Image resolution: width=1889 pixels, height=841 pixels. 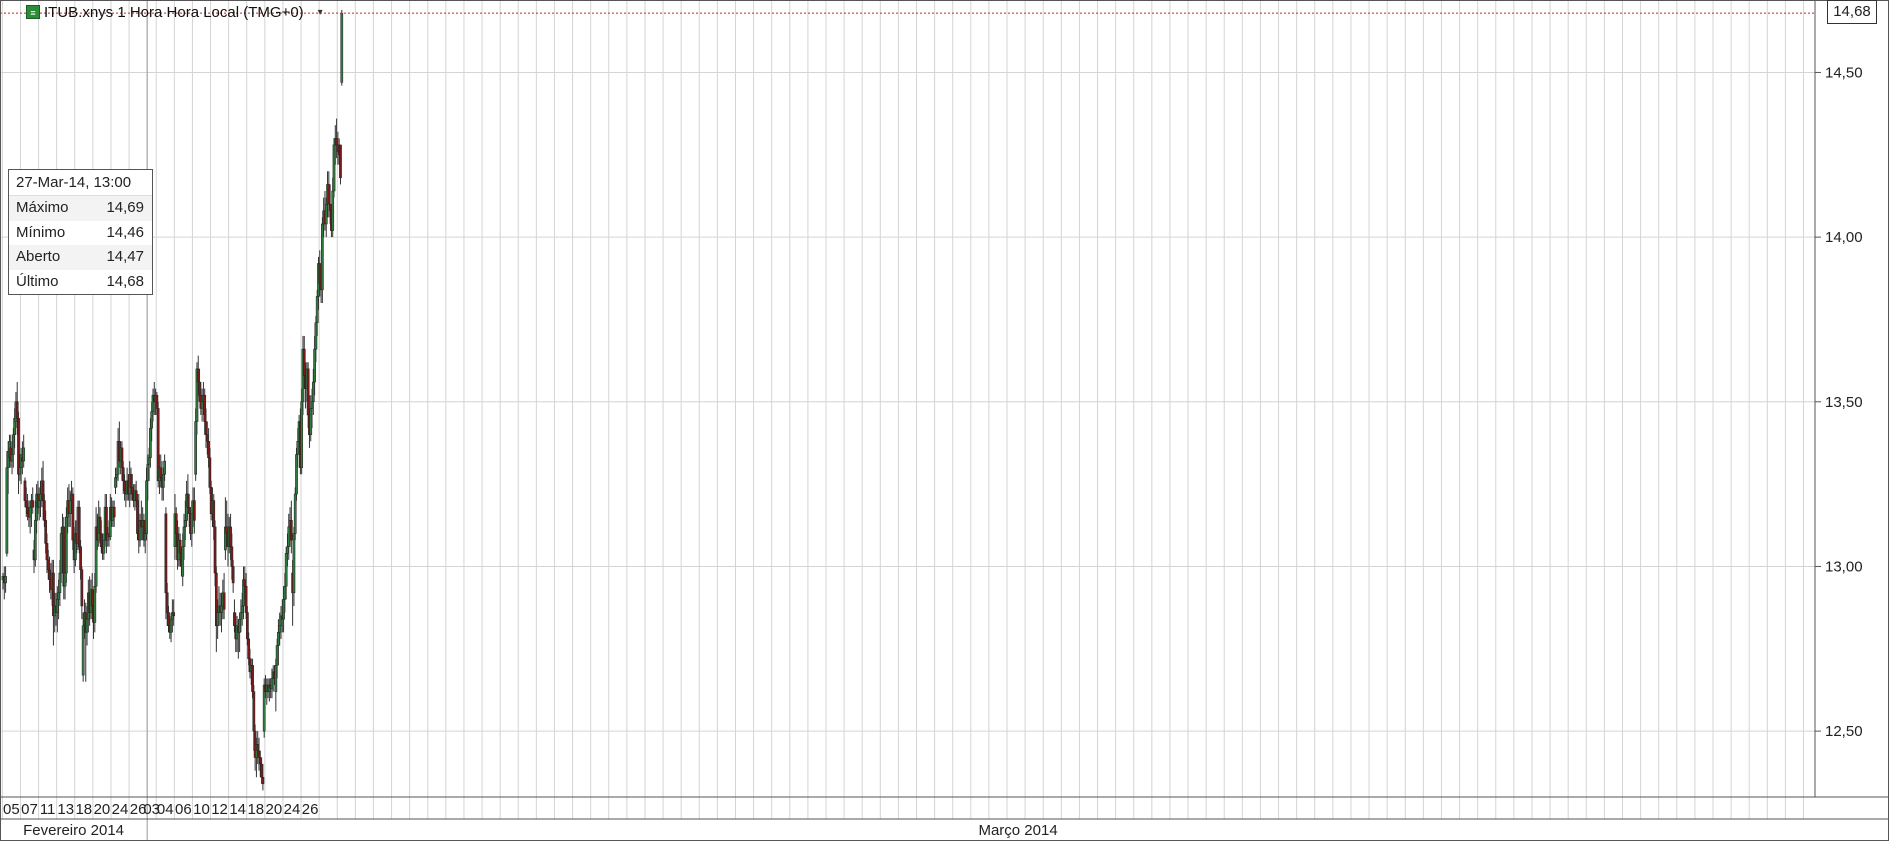 What do you see at coordinates (11, 809) in the screenshot?
I see `day-tick-label: 05` at bounding box center [11, 809].